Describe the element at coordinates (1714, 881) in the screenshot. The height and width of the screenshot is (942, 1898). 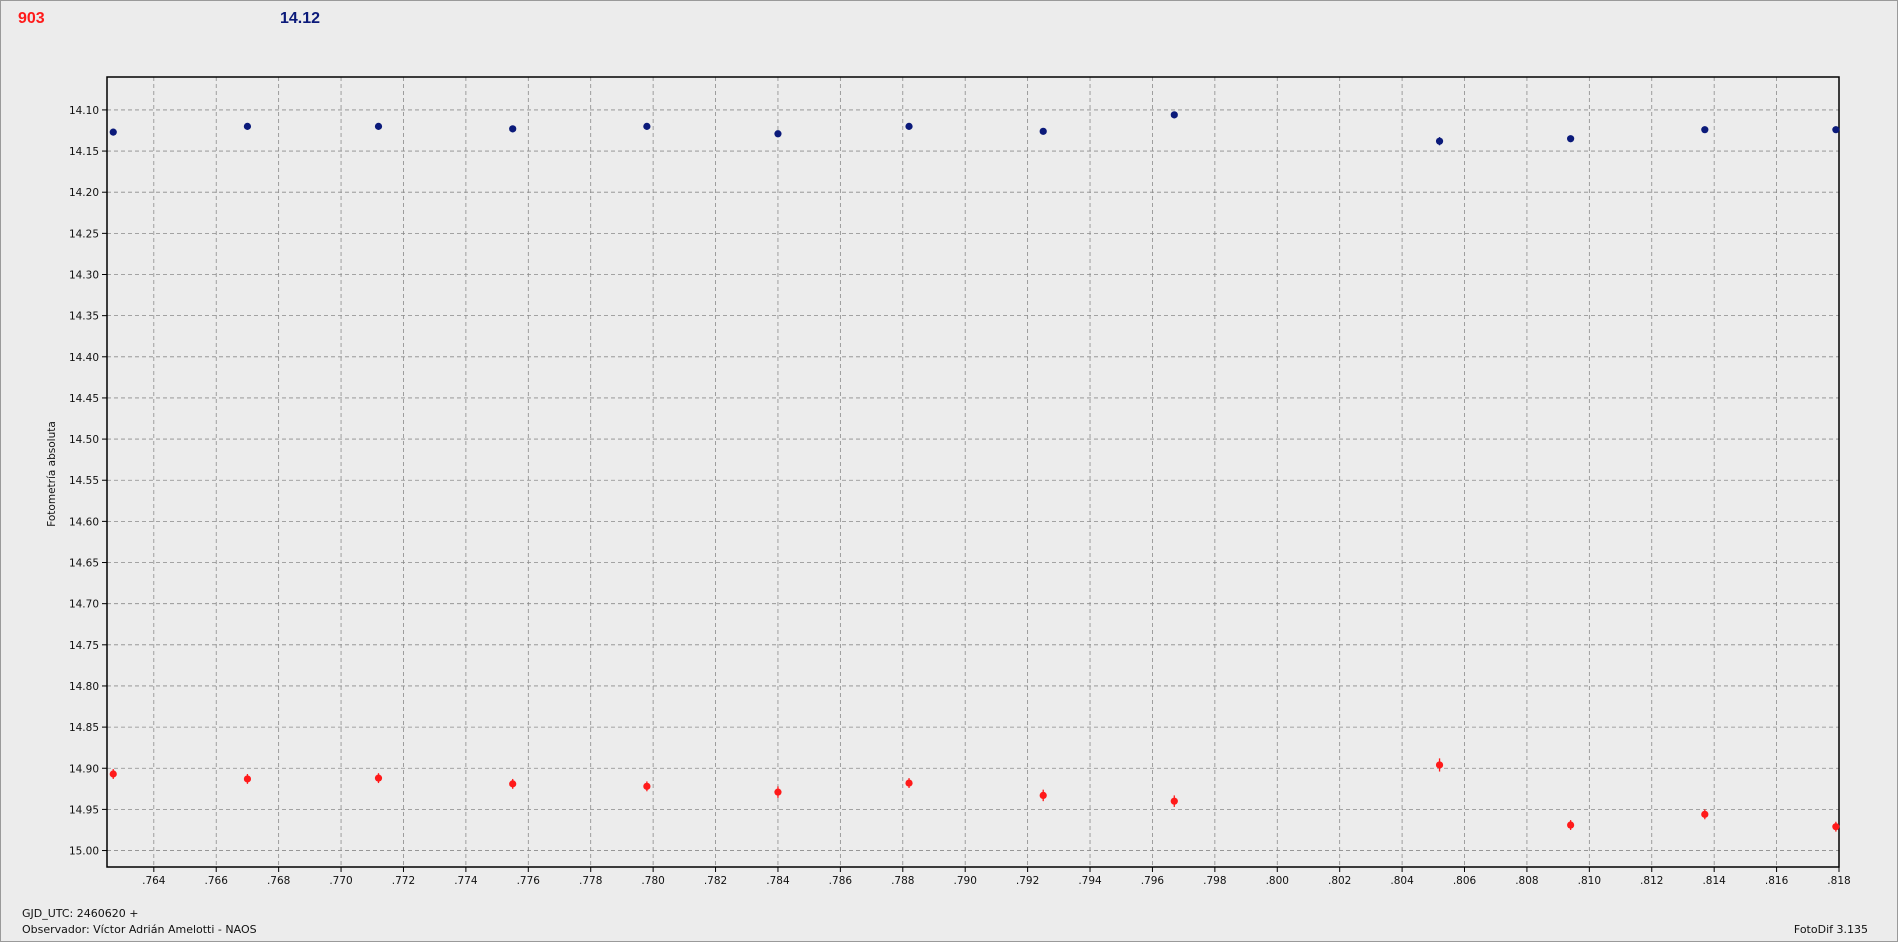
I see `x-tick-label: .814` at that location.